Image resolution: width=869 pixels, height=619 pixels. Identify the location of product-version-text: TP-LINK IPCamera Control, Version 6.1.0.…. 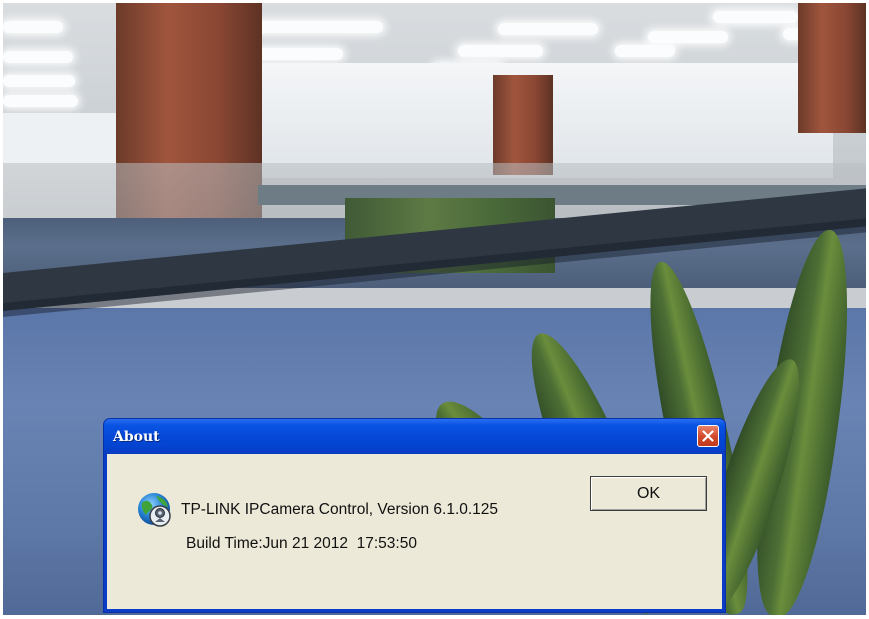
(340, 509).